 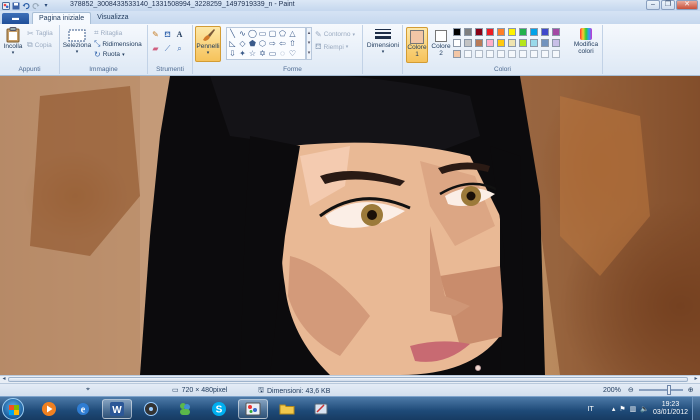 I want to click on undo-icon, so click(x=26, y=6).